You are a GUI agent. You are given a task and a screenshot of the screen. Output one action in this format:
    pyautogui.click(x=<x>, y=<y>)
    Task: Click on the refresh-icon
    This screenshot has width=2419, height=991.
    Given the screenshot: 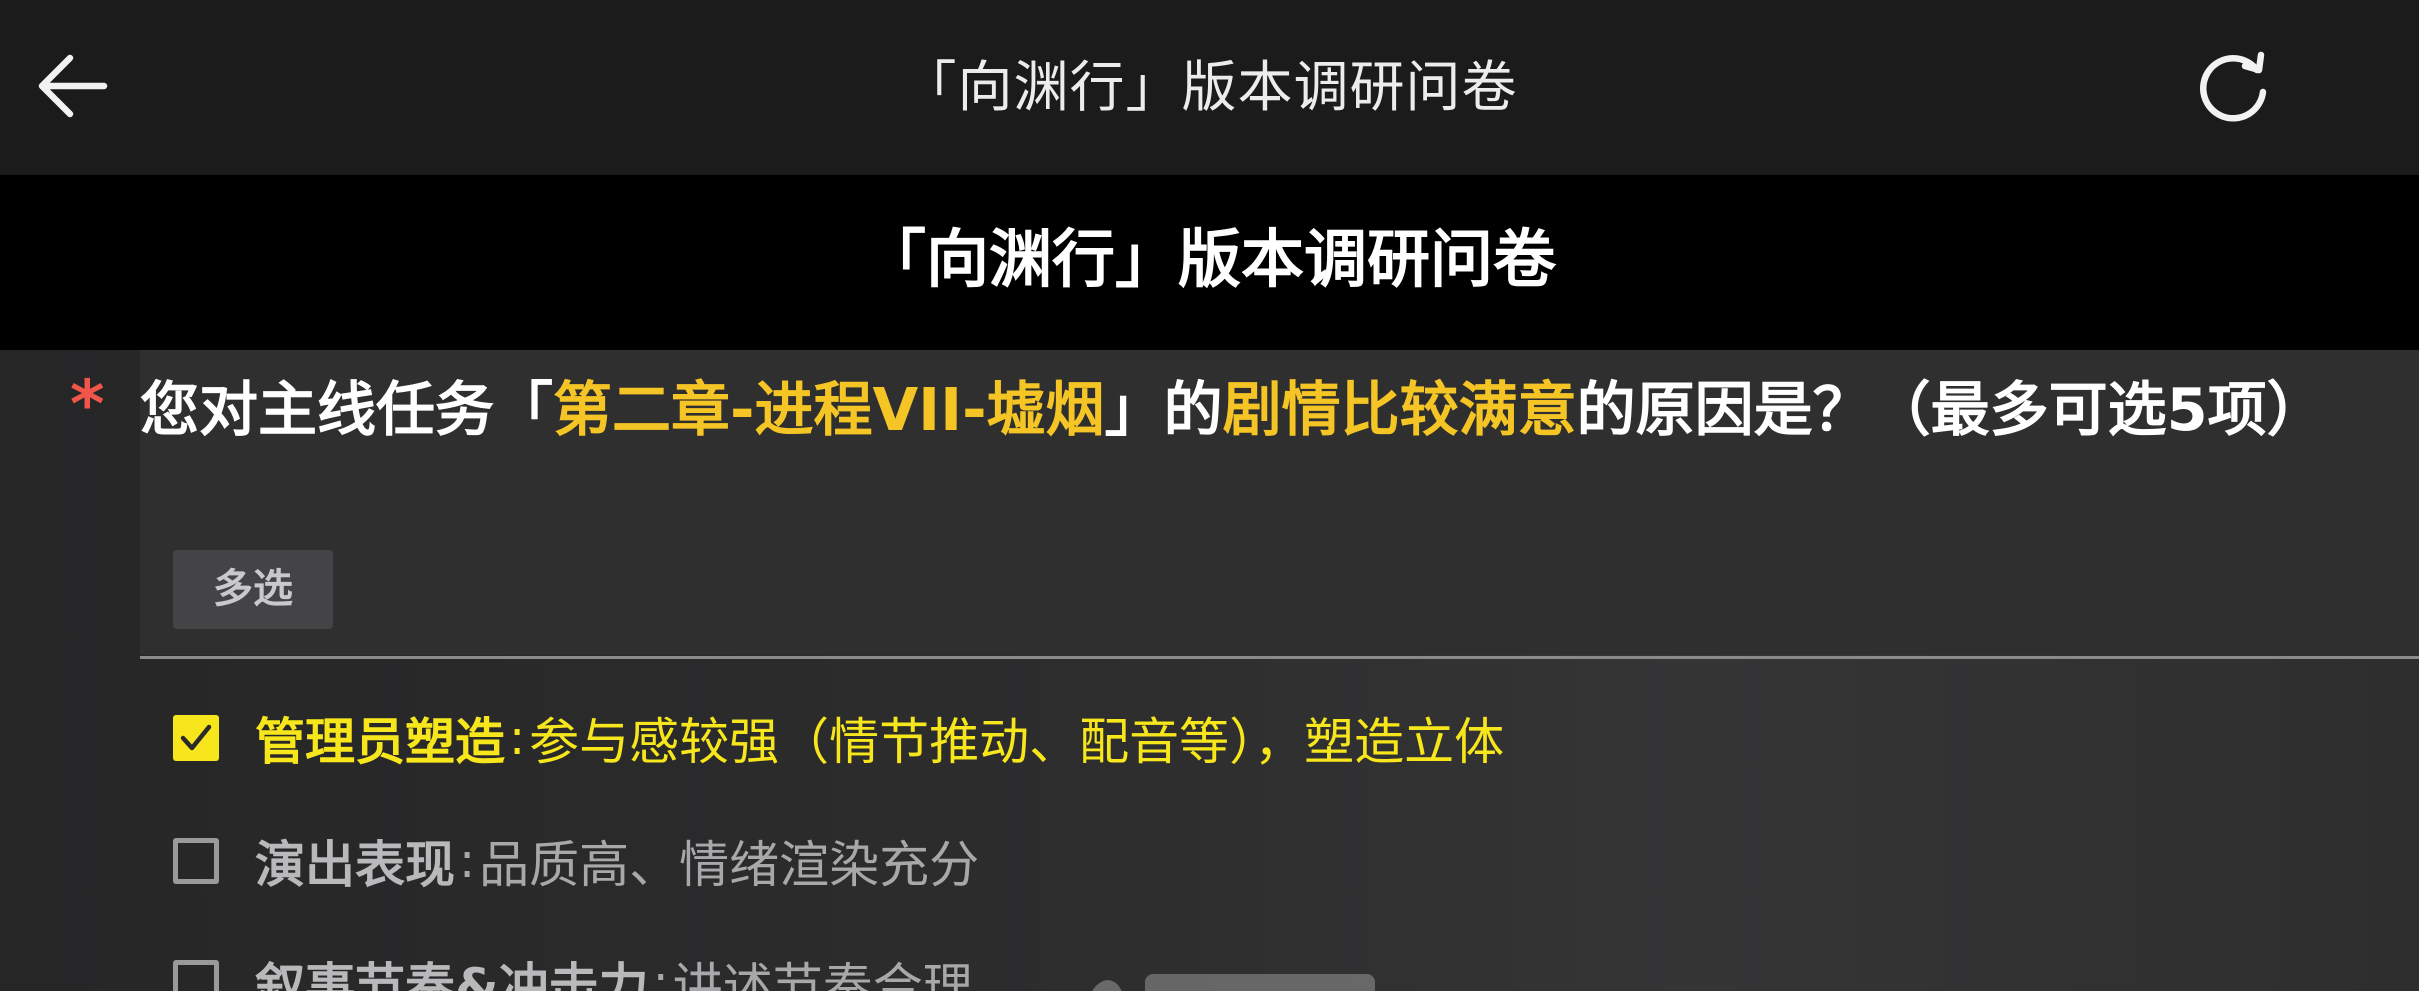 What is the action you would take?
    pyautogui.click(x=2233, y=86)
    